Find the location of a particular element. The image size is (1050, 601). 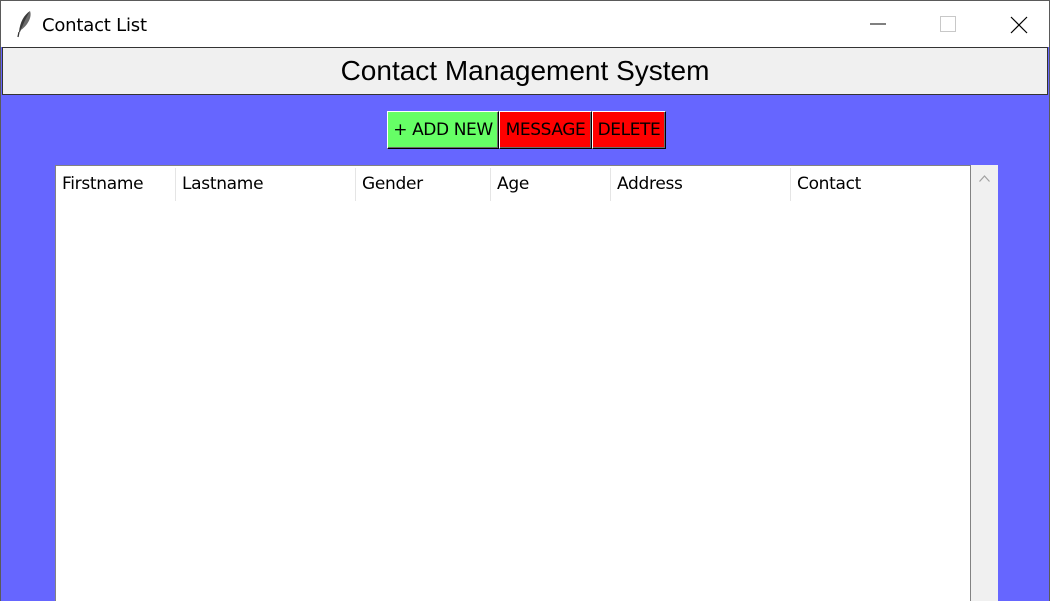

column-header-contact: Contact is located at coordinates (880, 184).